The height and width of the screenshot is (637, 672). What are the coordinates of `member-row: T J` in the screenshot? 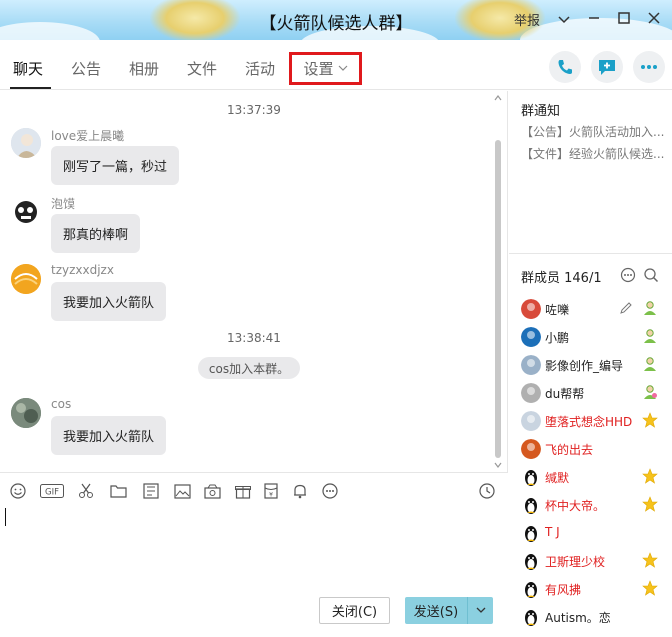 It's located at (590, 533).